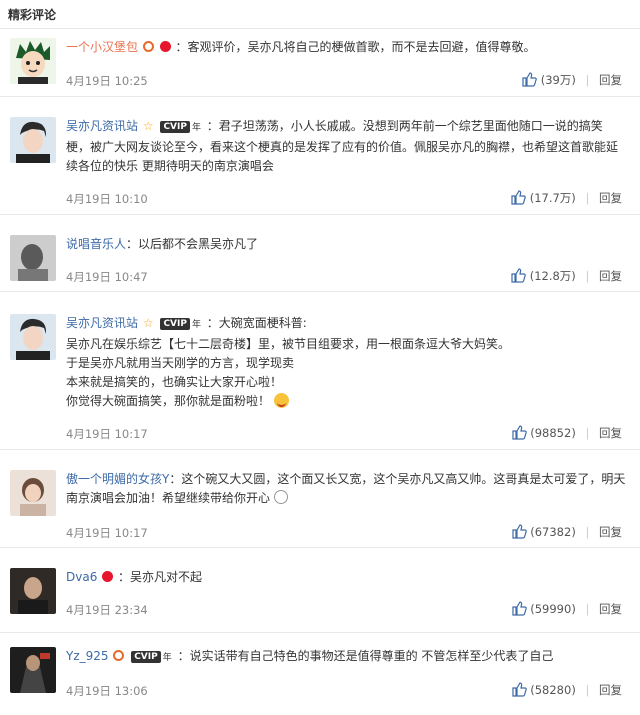  I want to click on comment-time: 10:25, so click(131, 81).